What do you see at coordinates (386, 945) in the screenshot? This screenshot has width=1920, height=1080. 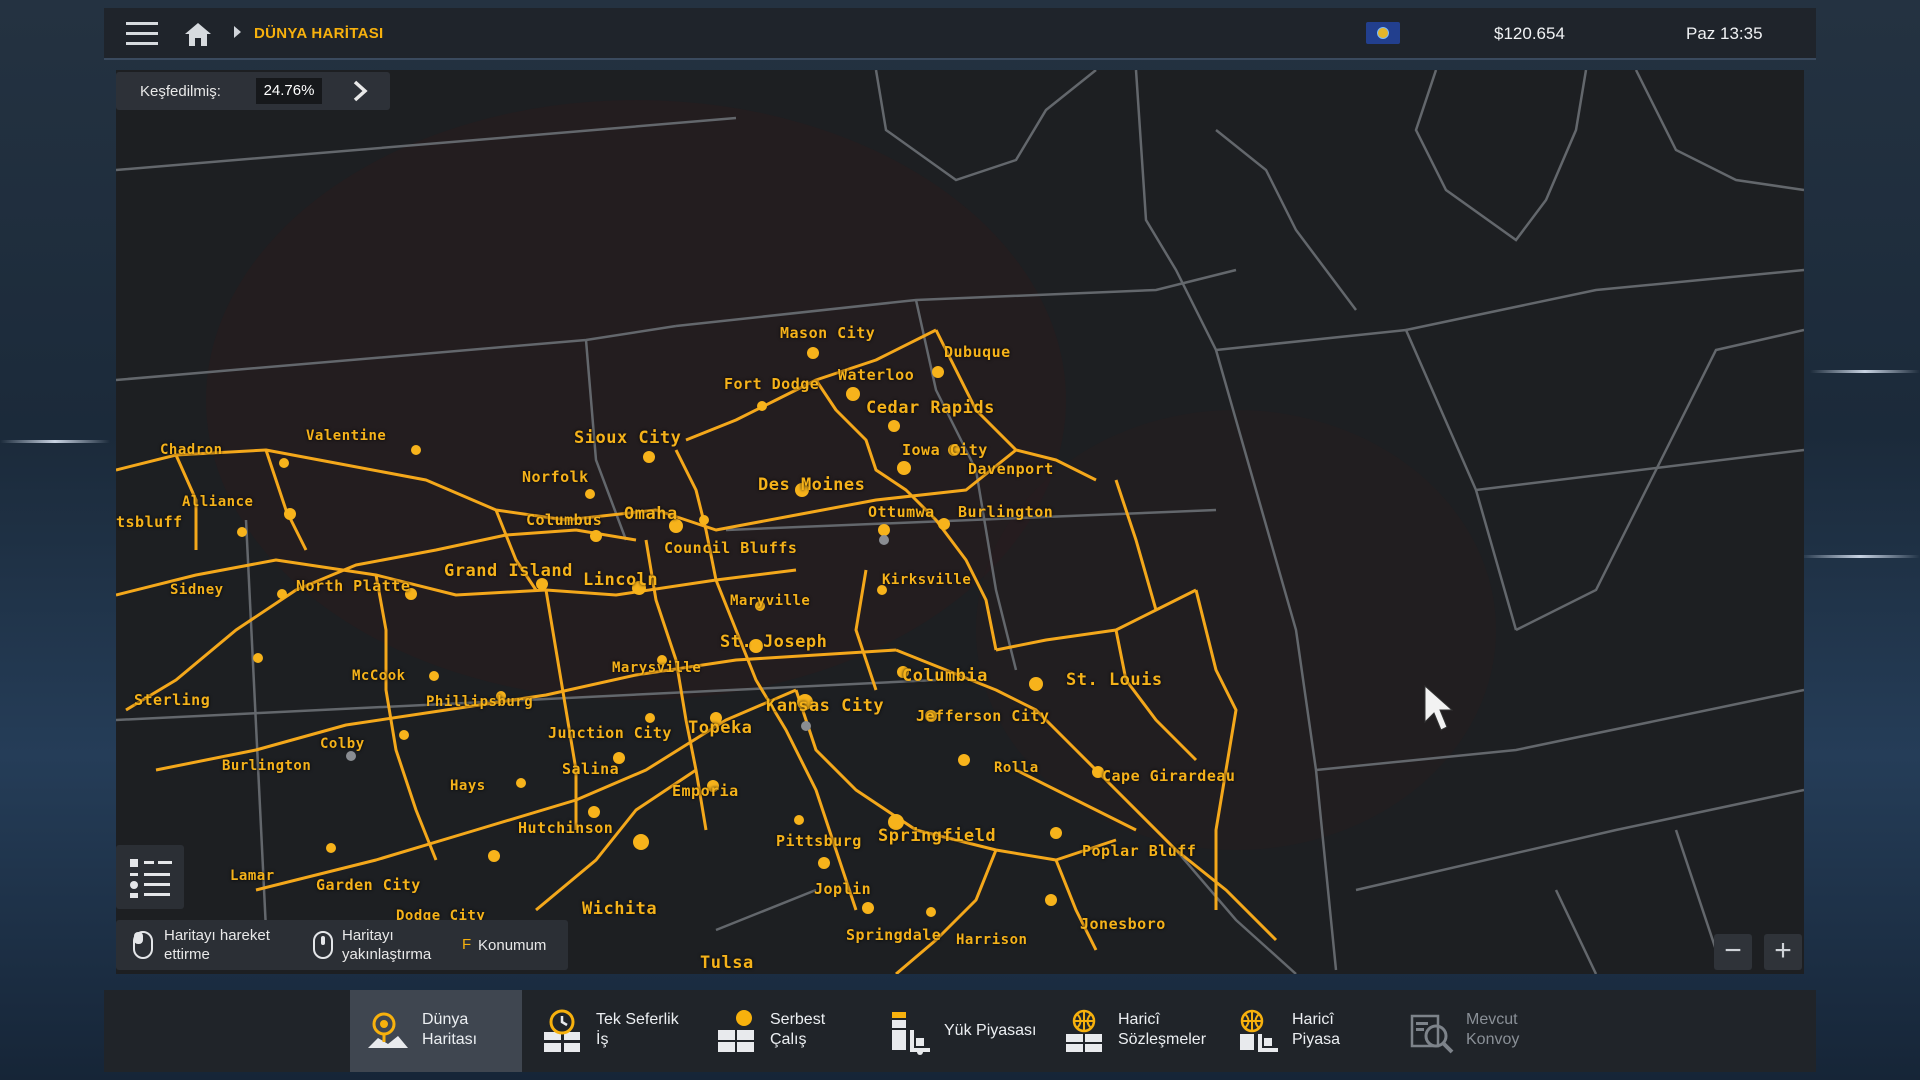 I see `zoom-map-hint: Haritayı yakınlaştırma` at bounding box center [386, 945].